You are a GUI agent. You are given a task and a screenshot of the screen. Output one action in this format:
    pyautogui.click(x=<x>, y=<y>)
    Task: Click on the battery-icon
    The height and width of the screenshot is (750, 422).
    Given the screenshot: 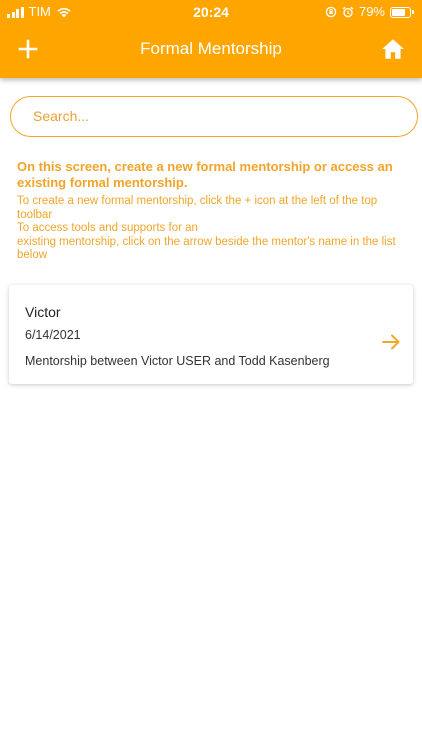 What is the action you would take?
    pyautogui.click(x=402, y=12)
    